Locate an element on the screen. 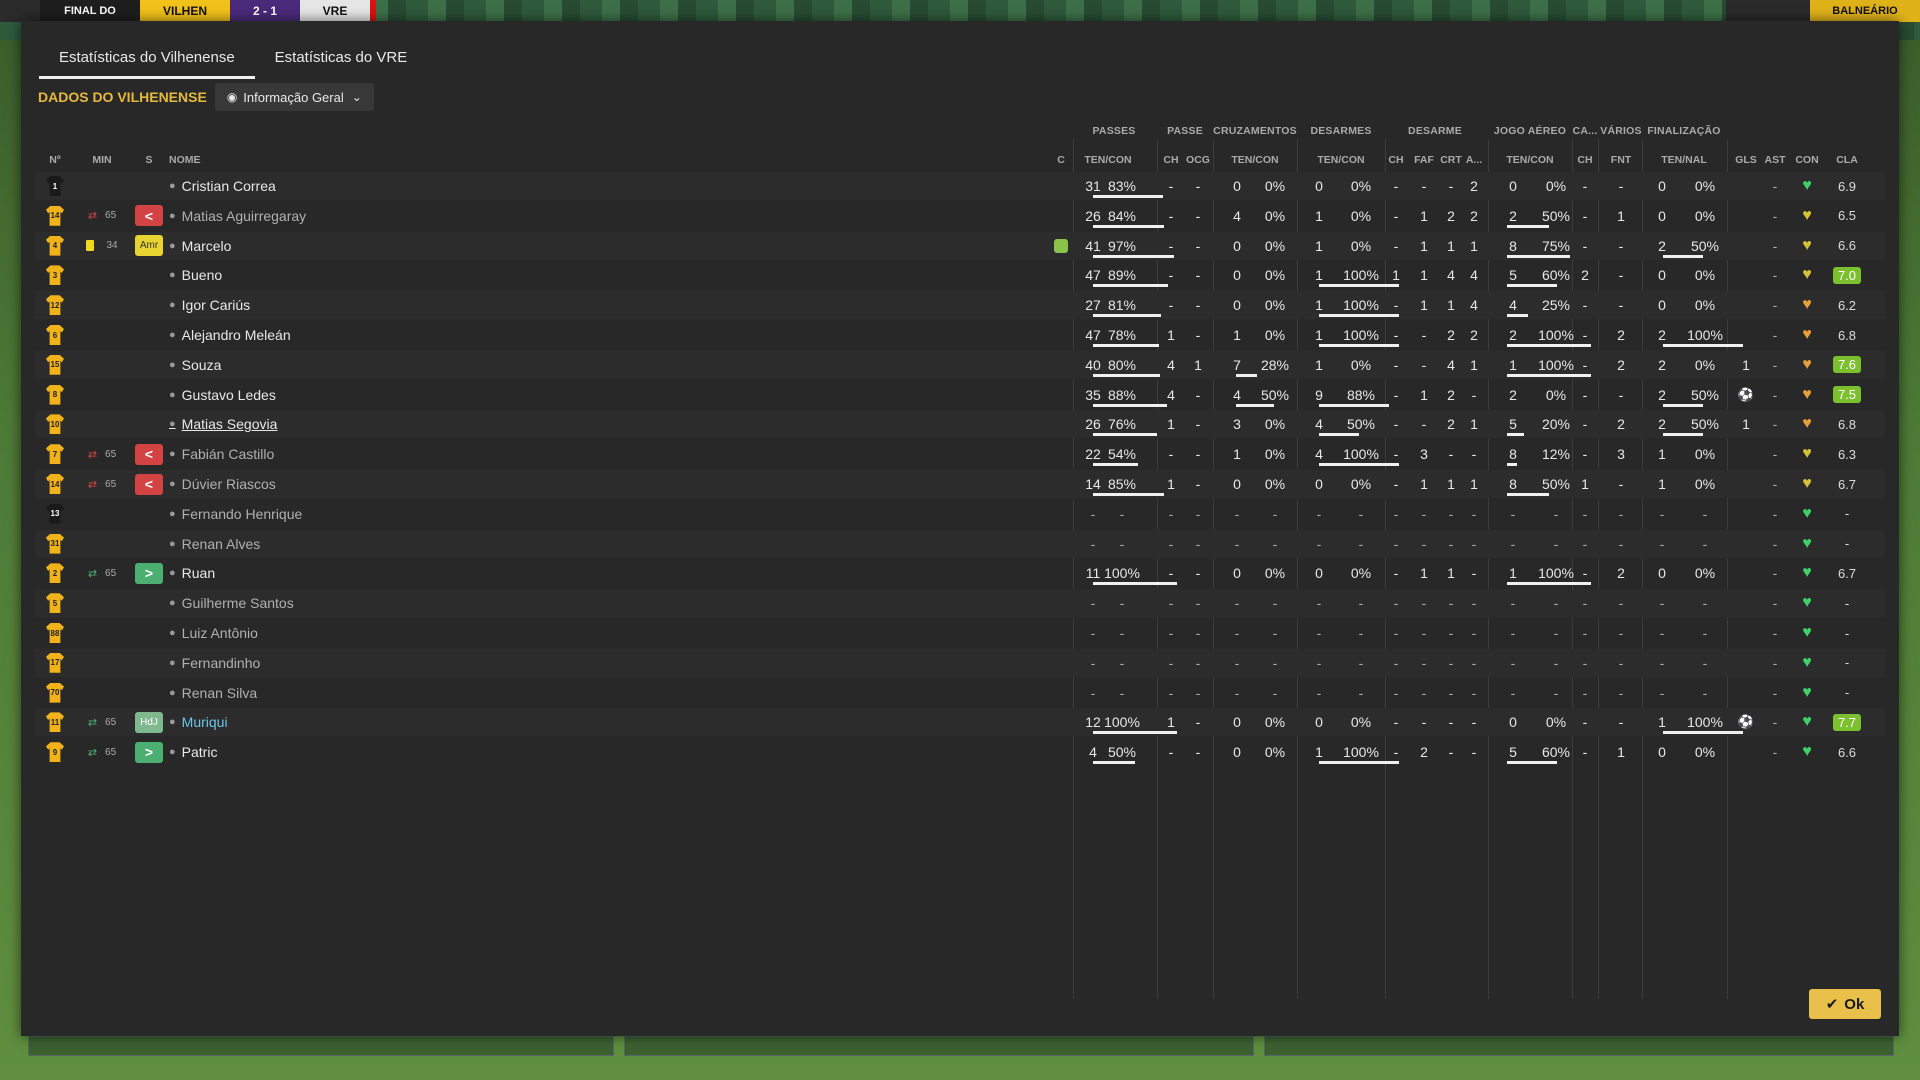  player-name-cell: ● Renan Silva is located at coordinates (319, 693).